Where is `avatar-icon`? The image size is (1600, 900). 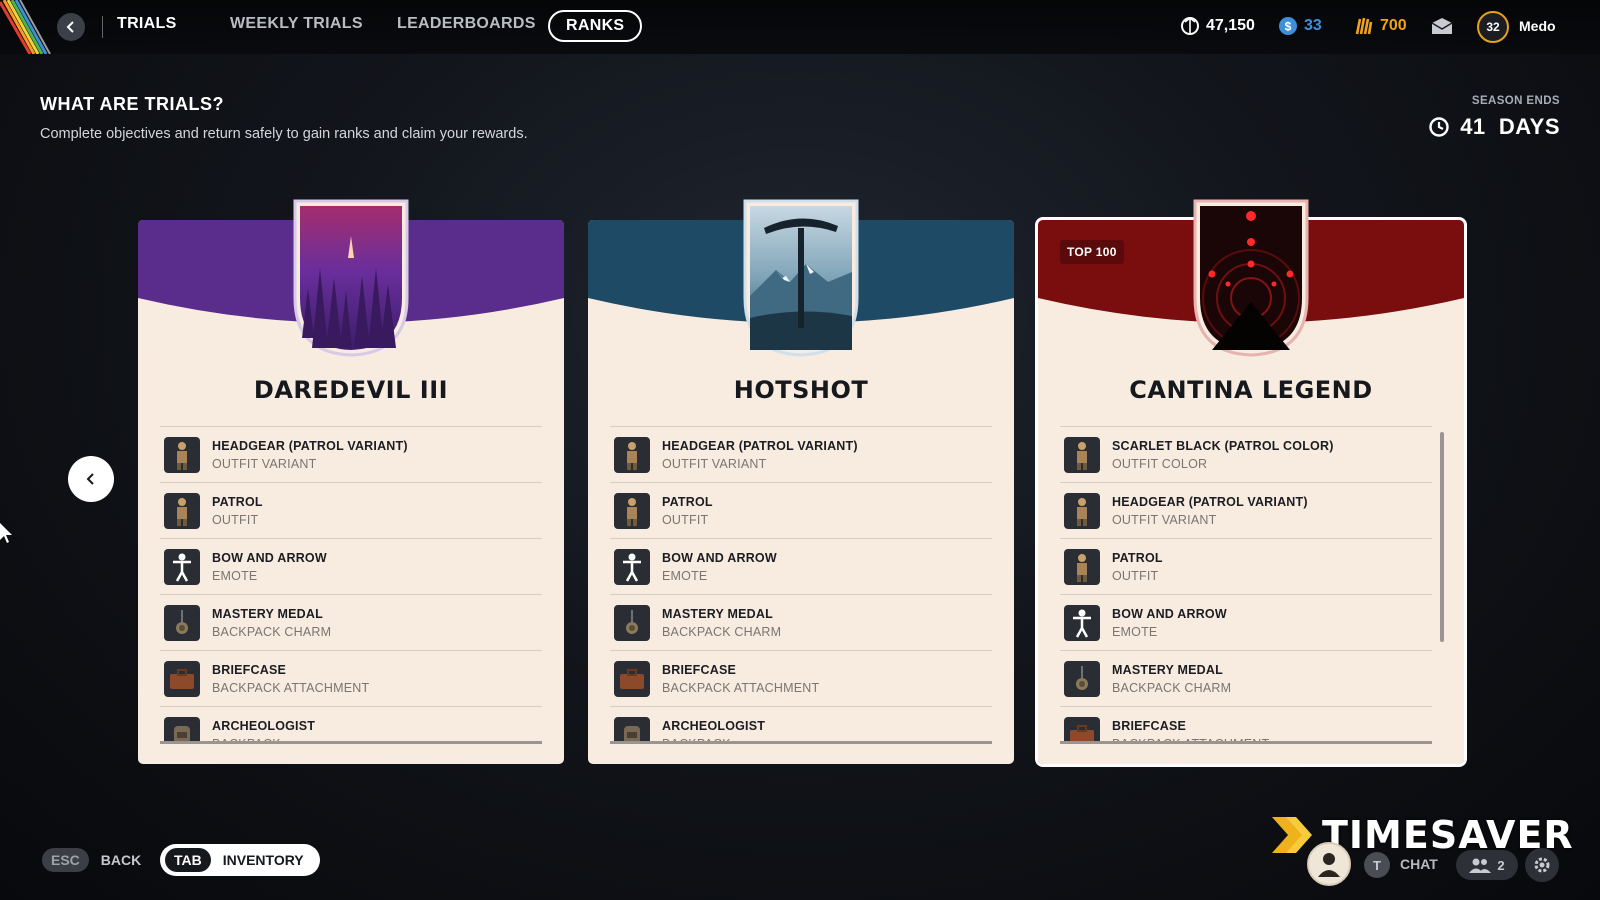 avatar-icon is located at coordinates (1329, 865).